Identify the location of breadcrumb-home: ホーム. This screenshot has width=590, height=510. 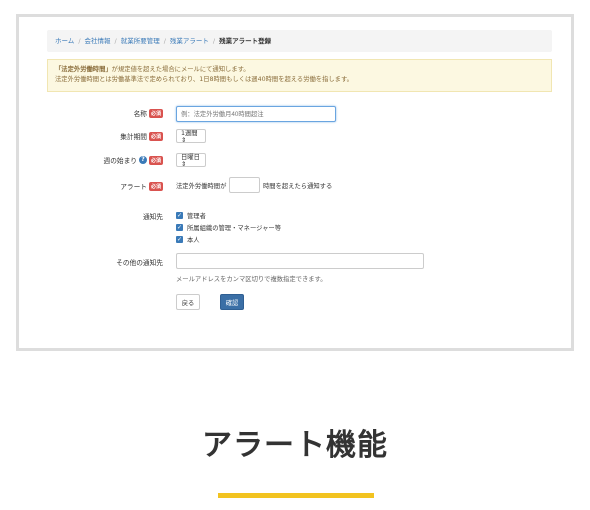
(64, 41).